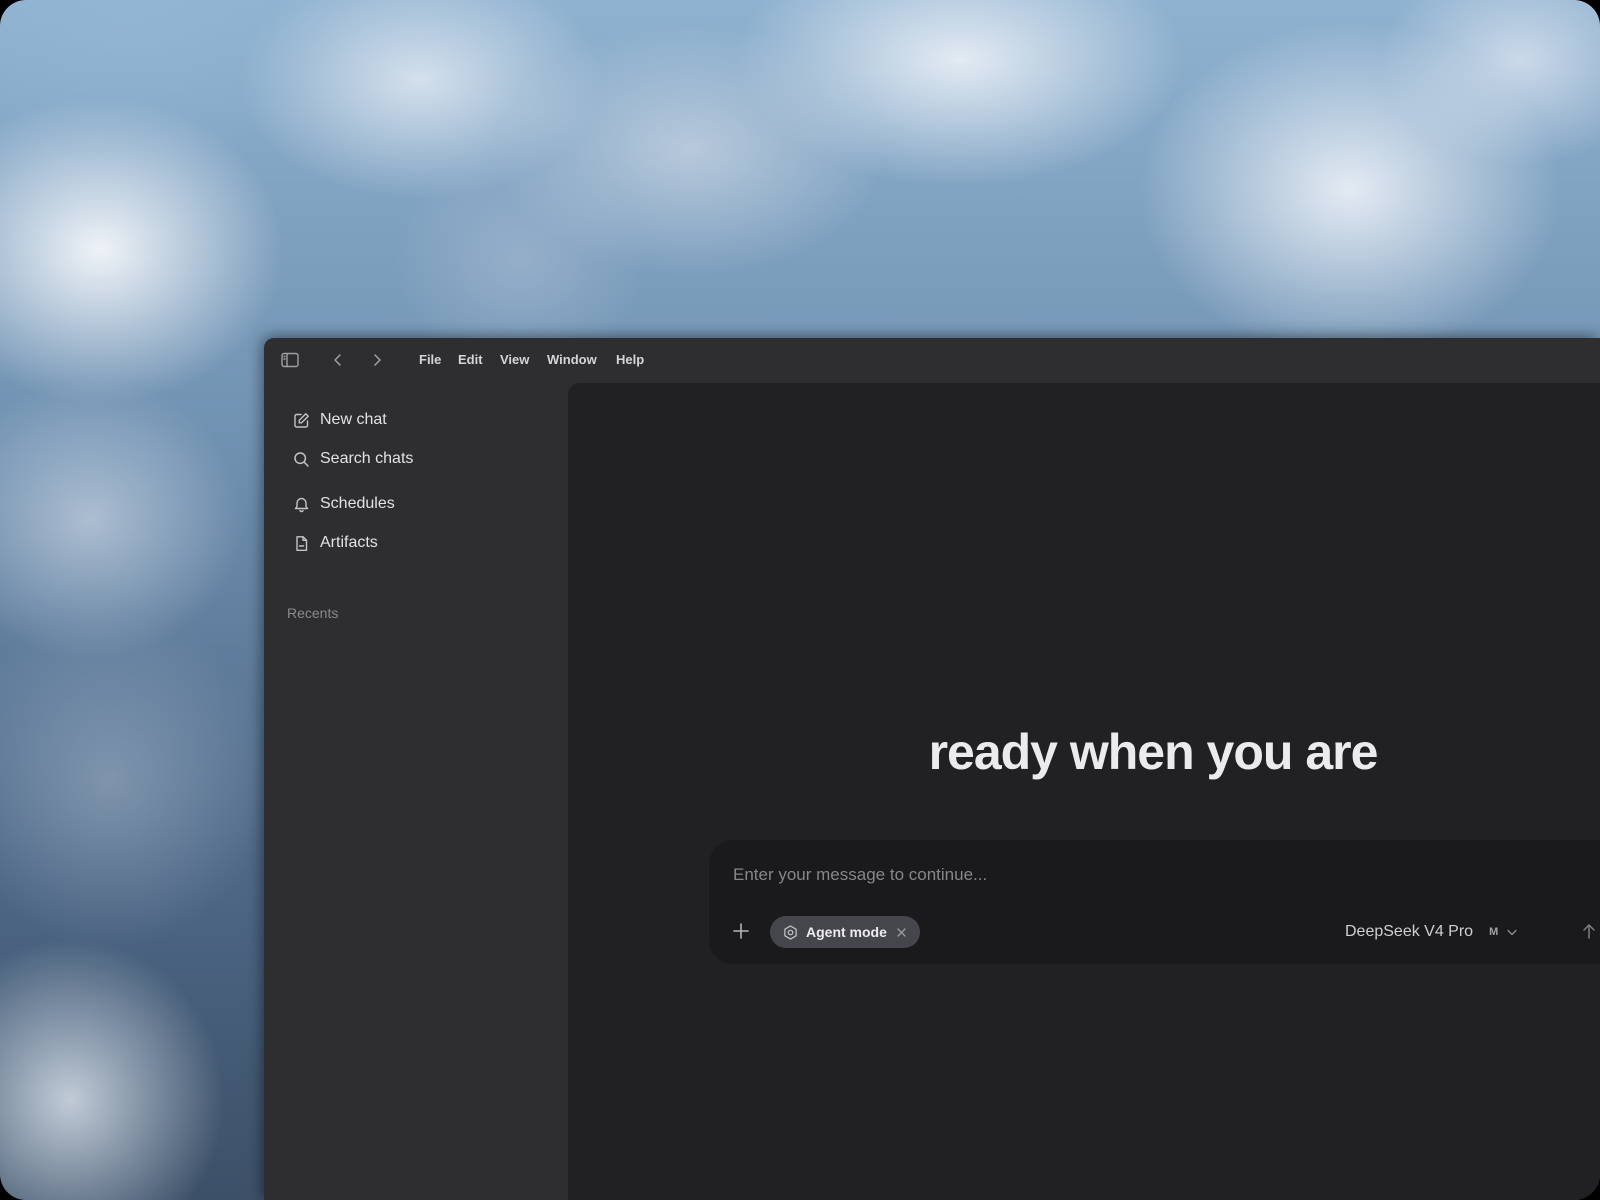 The width and height of the screenshot is (1600, 1200). I want to click on send-button, so click(1588, 931).